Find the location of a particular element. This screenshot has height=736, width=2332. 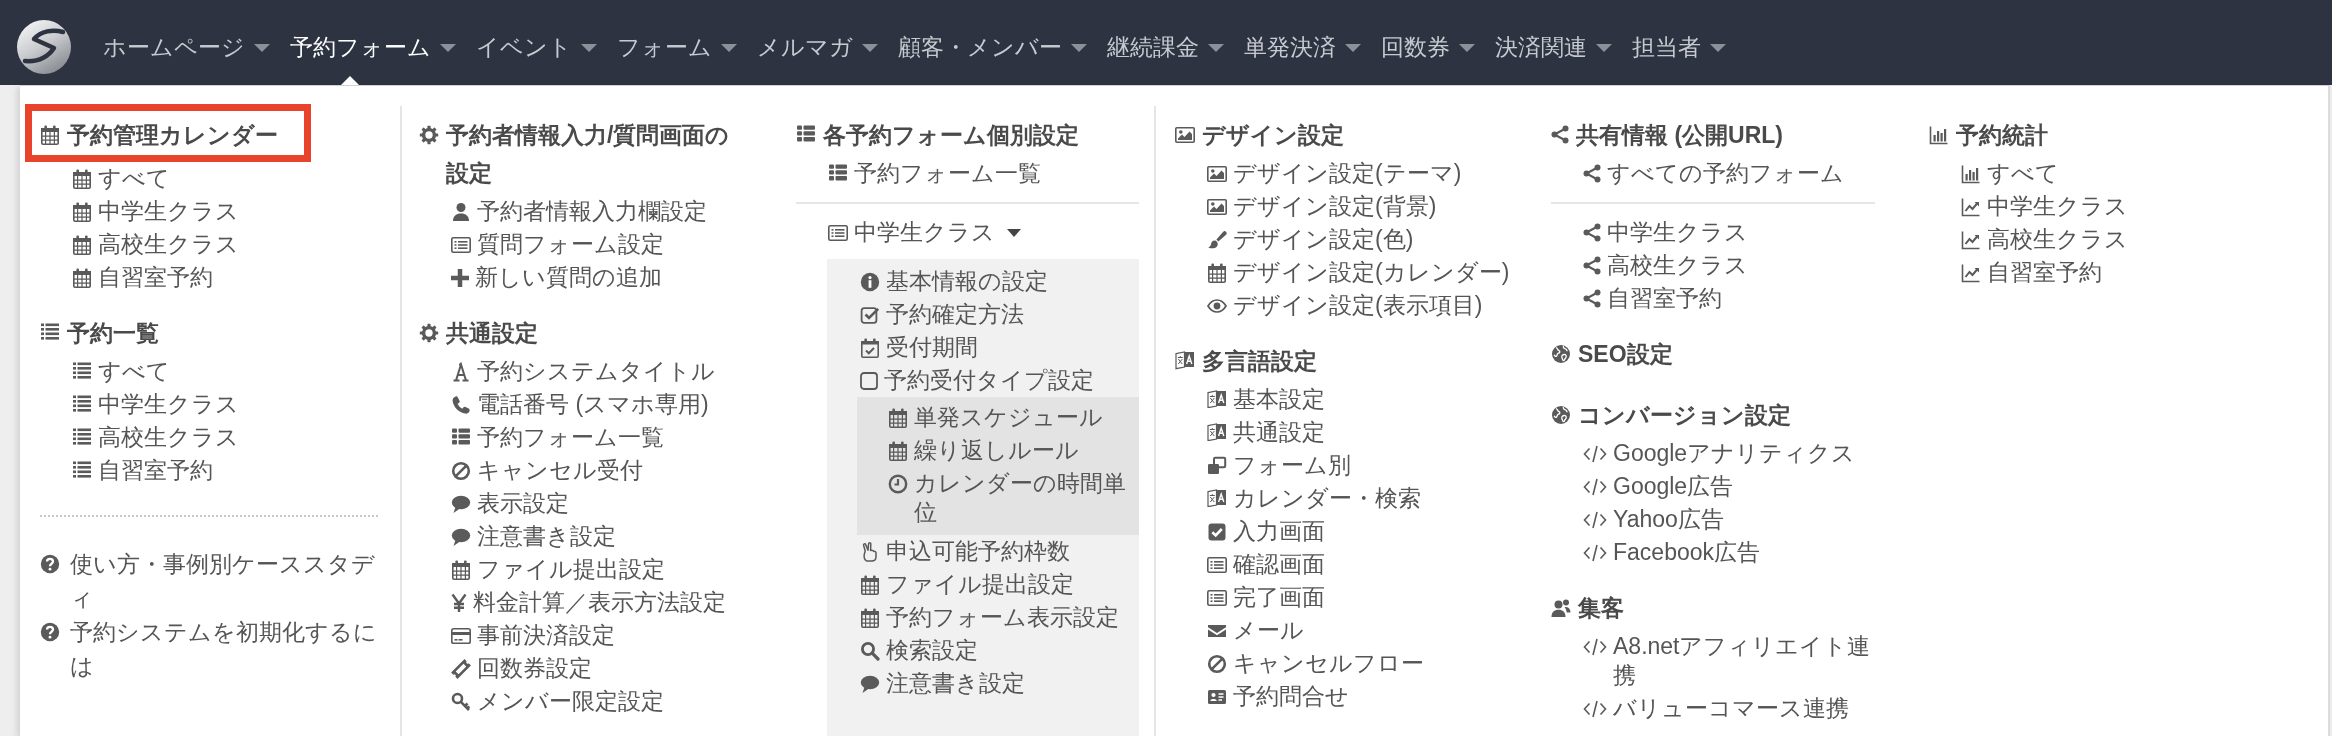

menu-item: メール is located at coordinates (1255, 630).